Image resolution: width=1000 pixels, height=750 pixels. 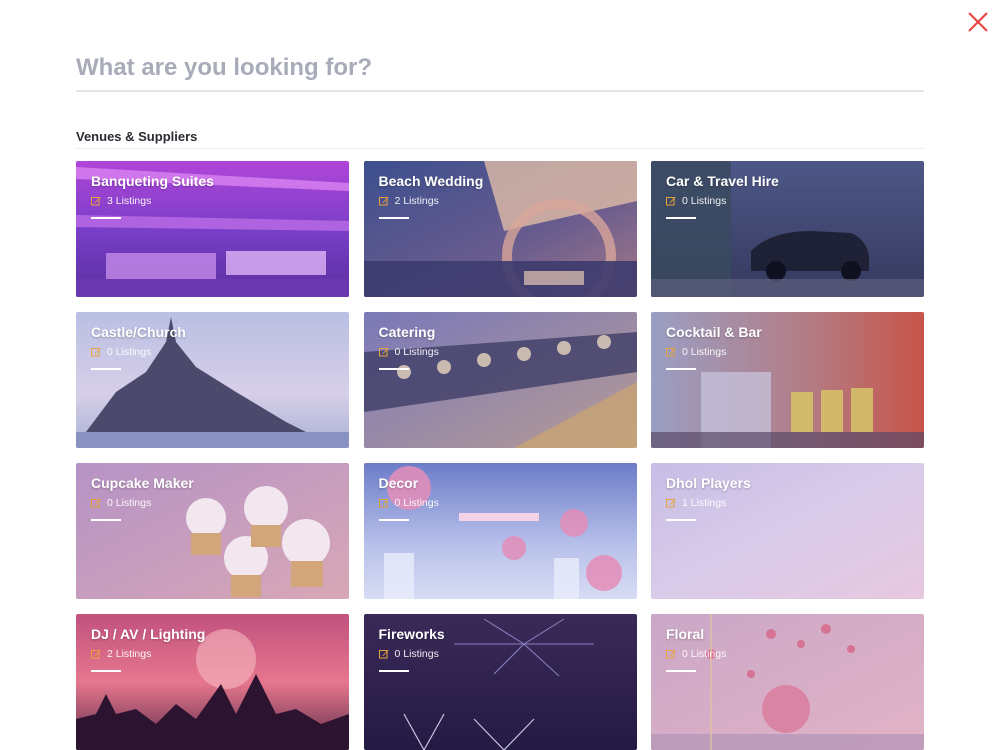 What do you see at coordinates (212, 531) in the screenshot?
I see `category-card-cupcake-maker: Cupcake Maker 0 Listings` at bounding box center [212, 531].